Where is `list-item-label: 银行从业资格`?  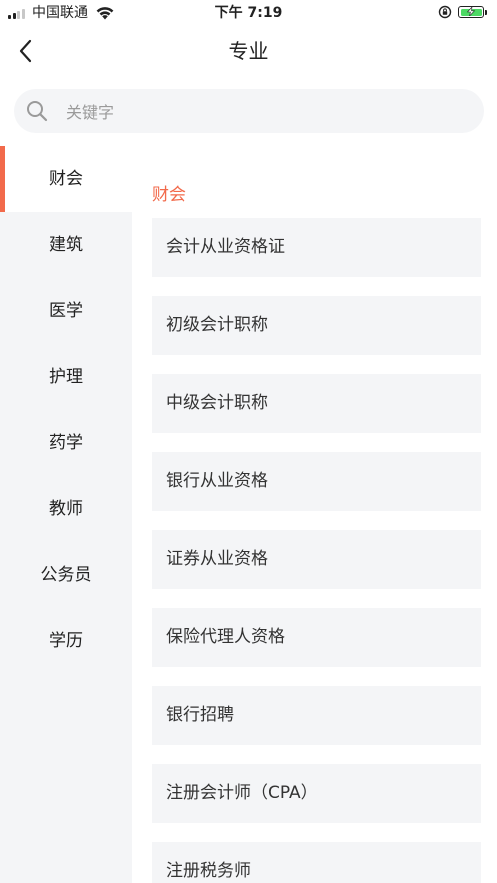
list-item-label: 银行从业资格 is located at coordinates (217, 481).